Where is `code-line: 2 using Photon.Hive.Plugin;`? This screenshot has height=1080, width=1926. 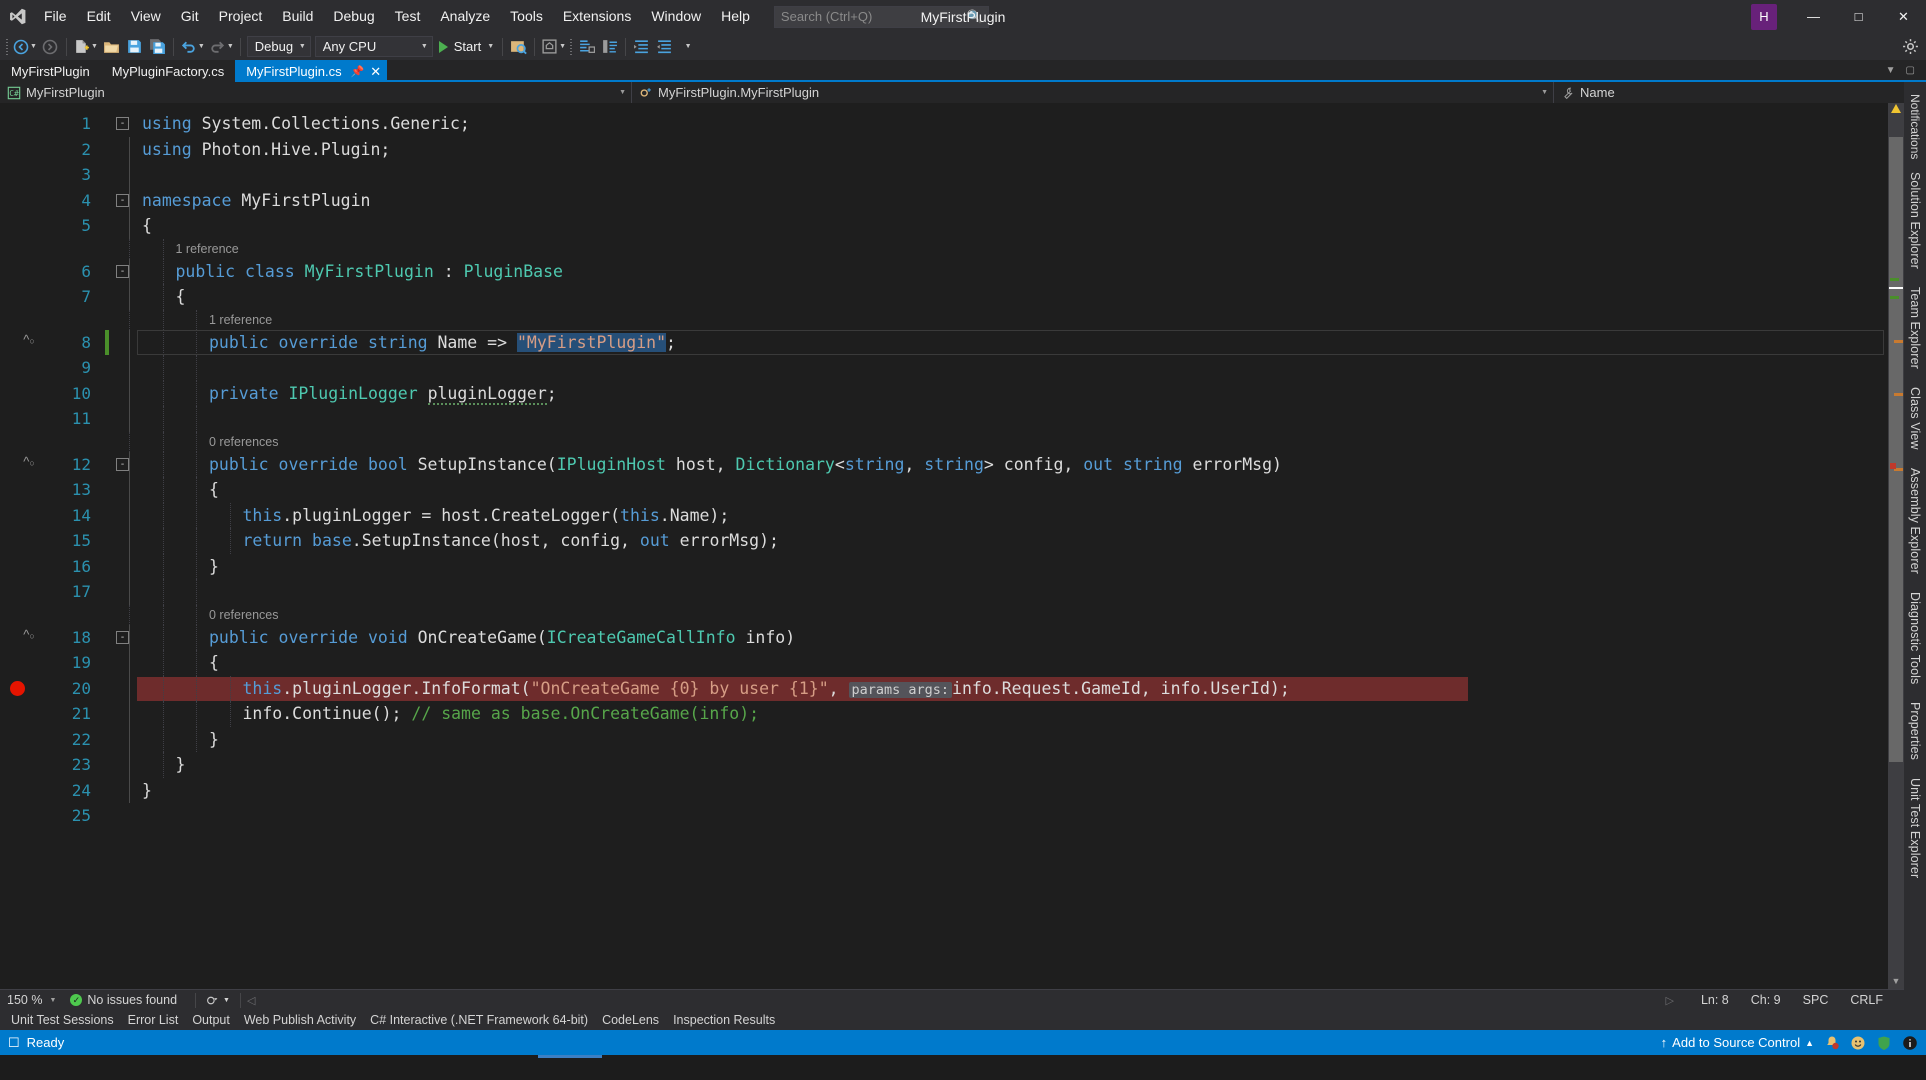
code-line: 2 using Photon.Hive.Plugin; is located at coordinates (944, 149).